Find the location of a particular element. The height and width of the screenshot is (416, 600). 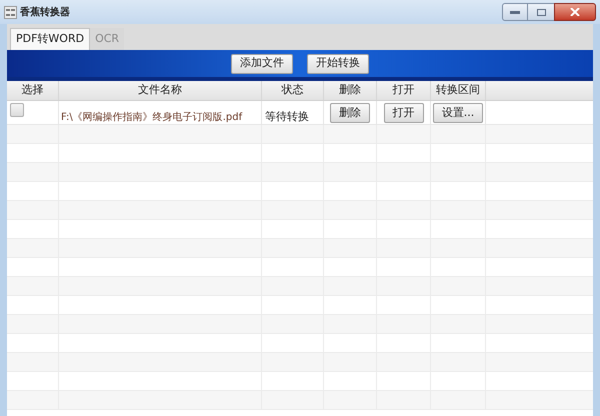

close-button is located at coordinates (575, 12).